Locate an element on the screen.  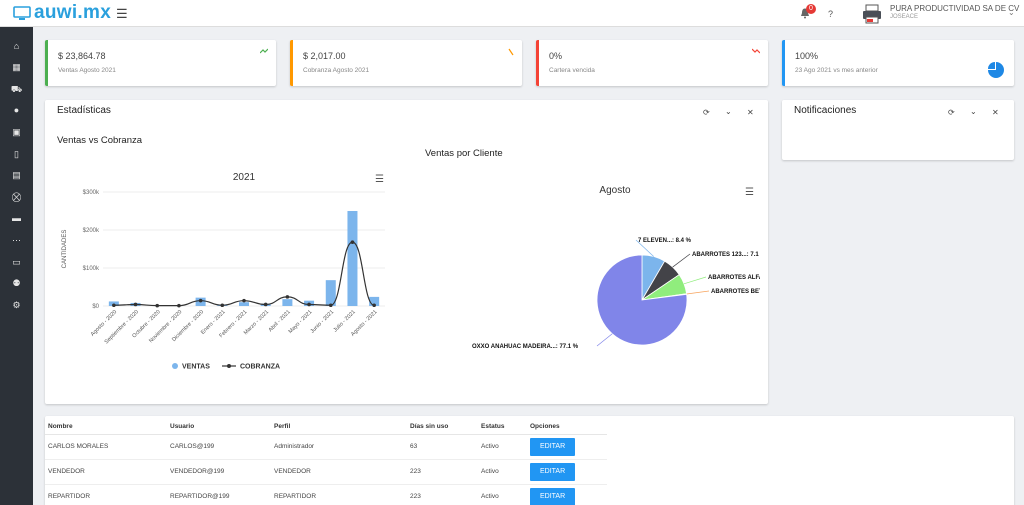
stat-value: 100% is located at coordinates (807, 56).